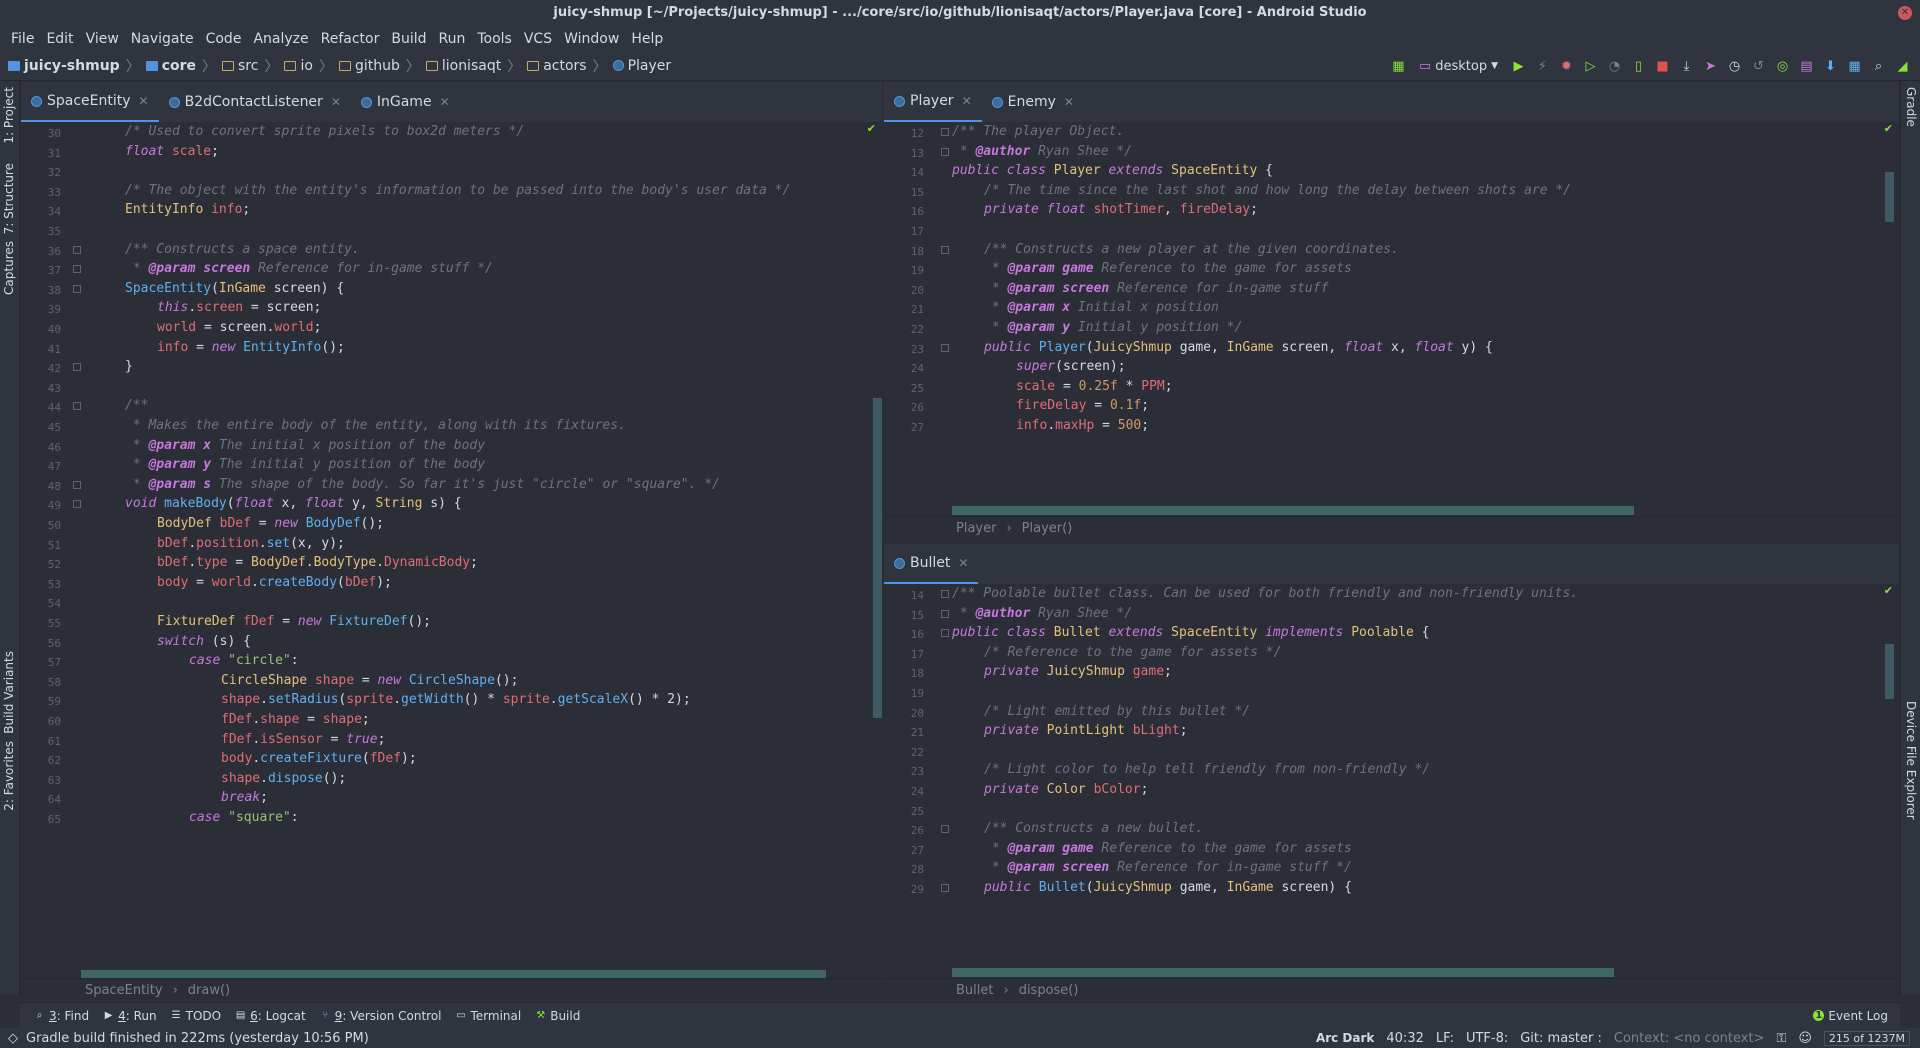 This screenshot has height=1048, width=1920. I want to click on tool-stripe-build-variants: Build Variants, so click(9, 692).